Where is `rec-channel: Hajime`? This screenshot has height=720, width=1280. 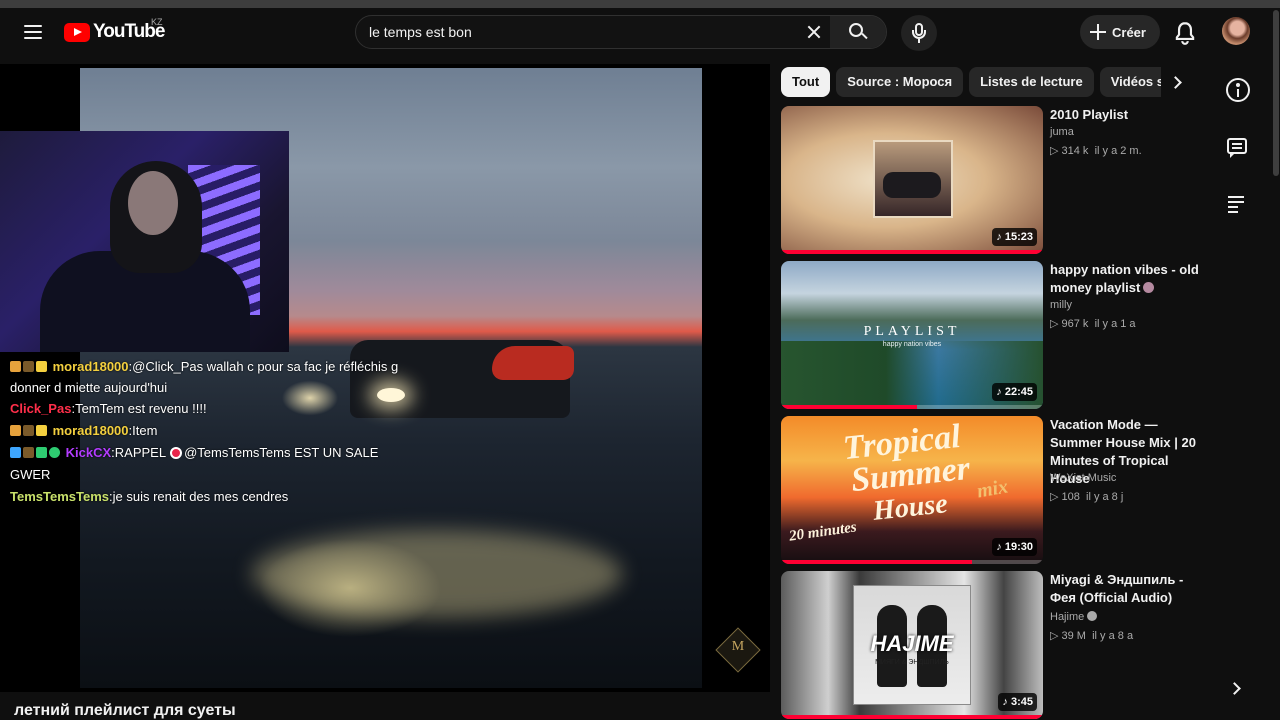
rec-channel: Hajime is located at coordinates (1074, 617).